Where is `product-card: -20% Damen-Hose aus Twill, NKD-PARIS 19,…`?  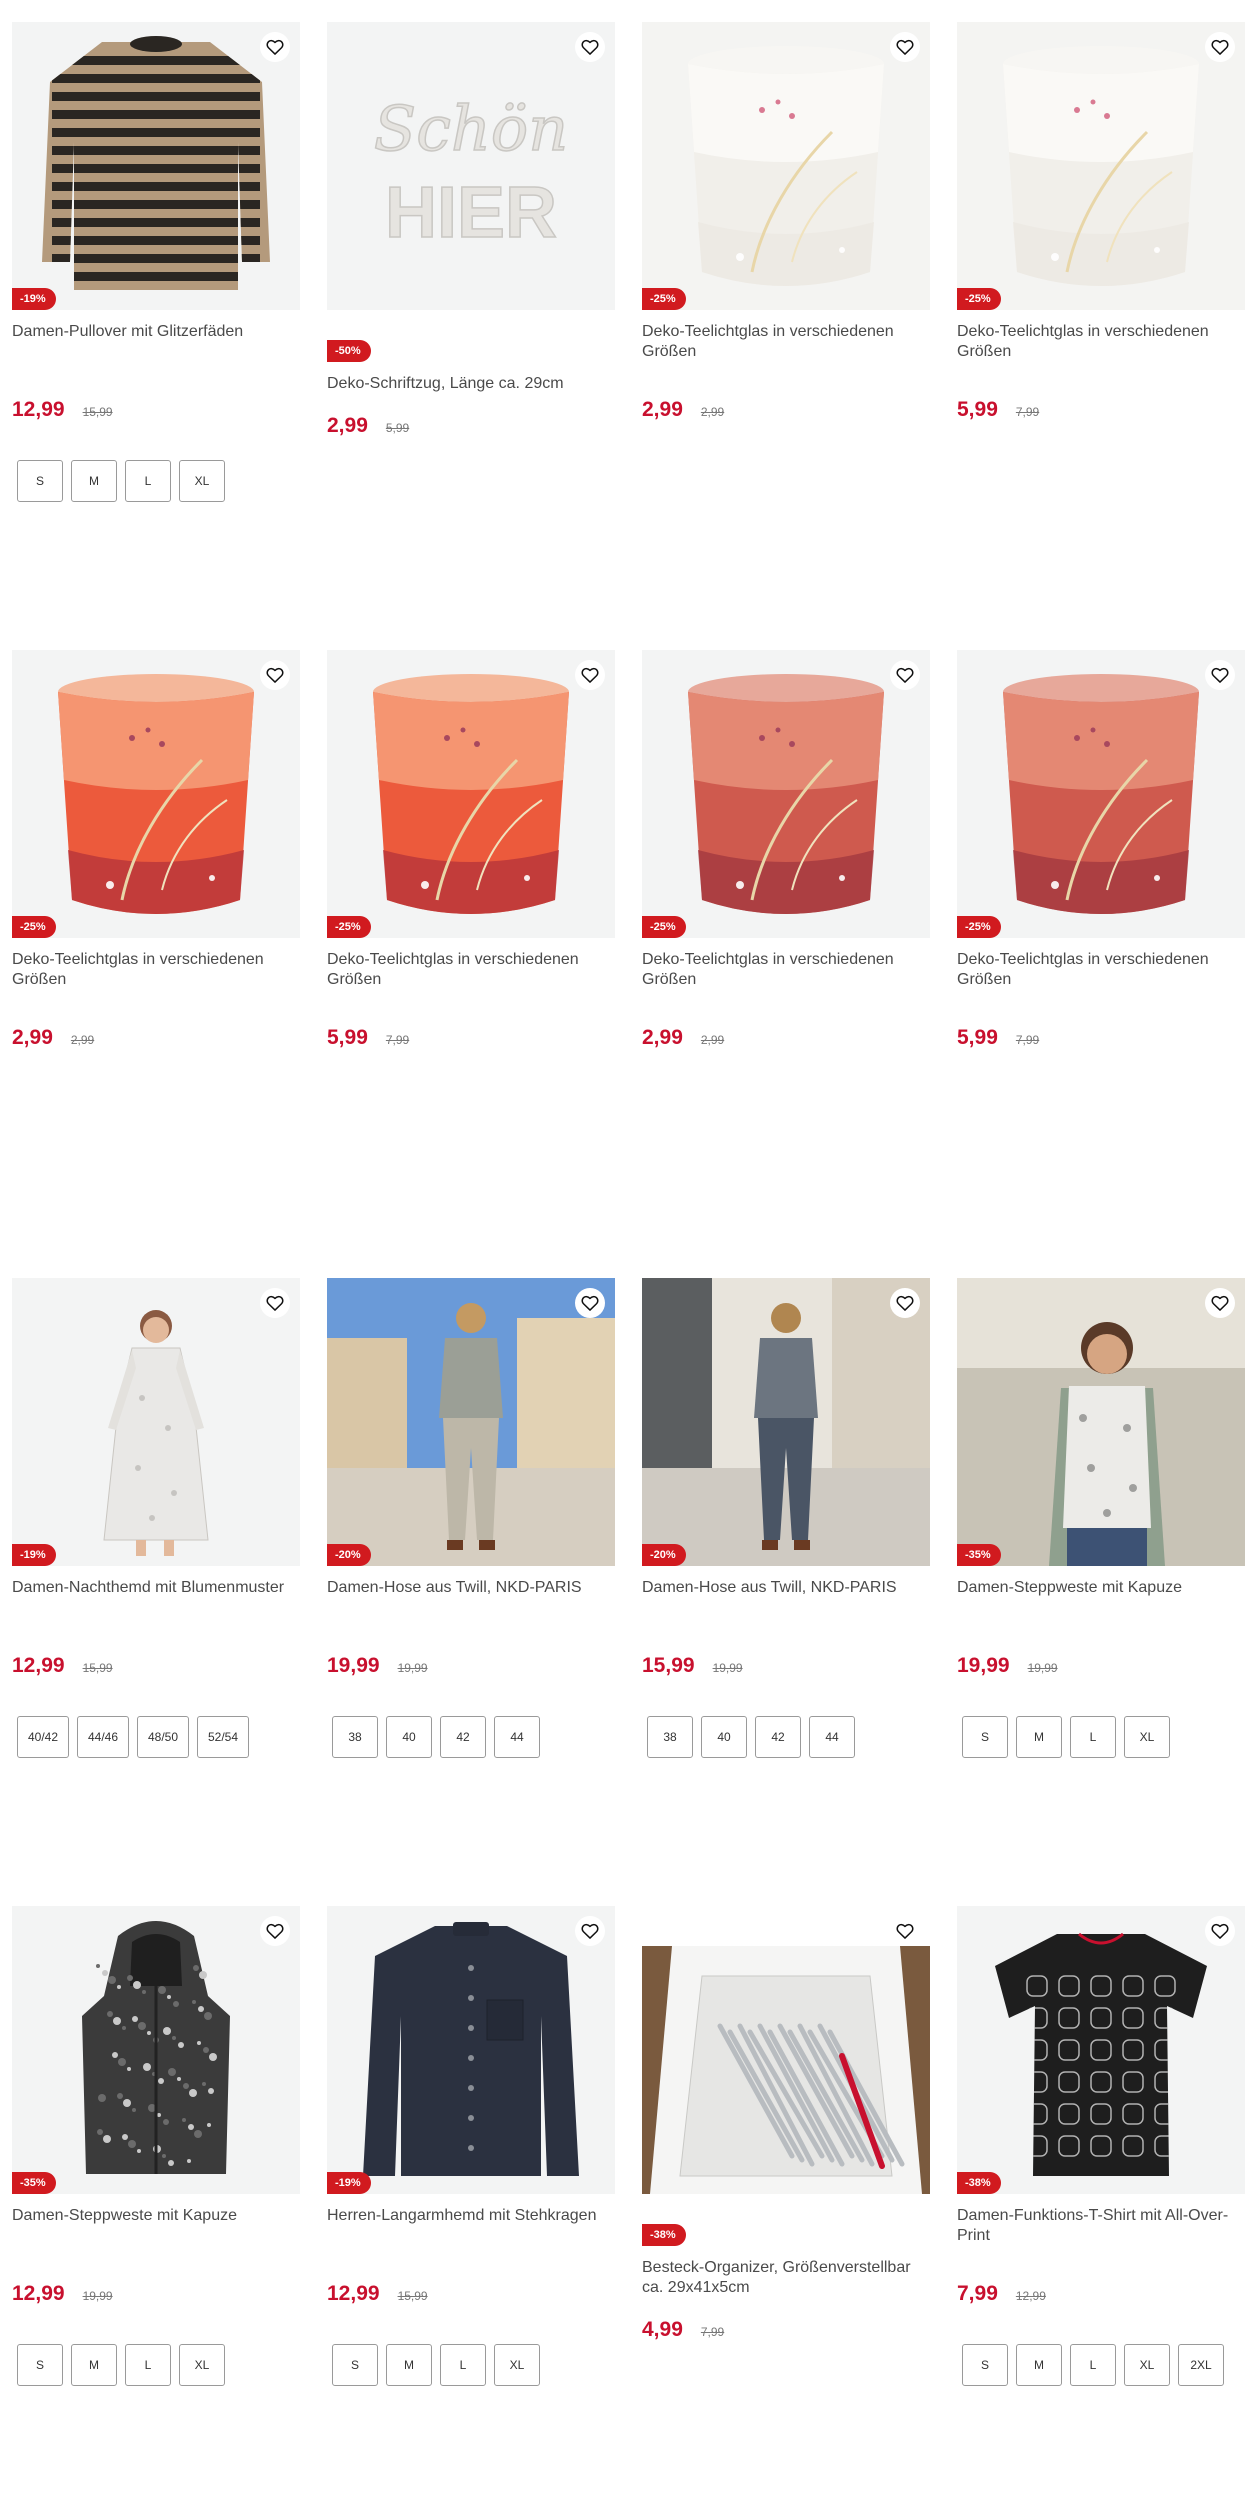 product-card: -20% Damen-Hose aus Twill, NKD-PARIS 19,… is located at coordinates (471, 1518).